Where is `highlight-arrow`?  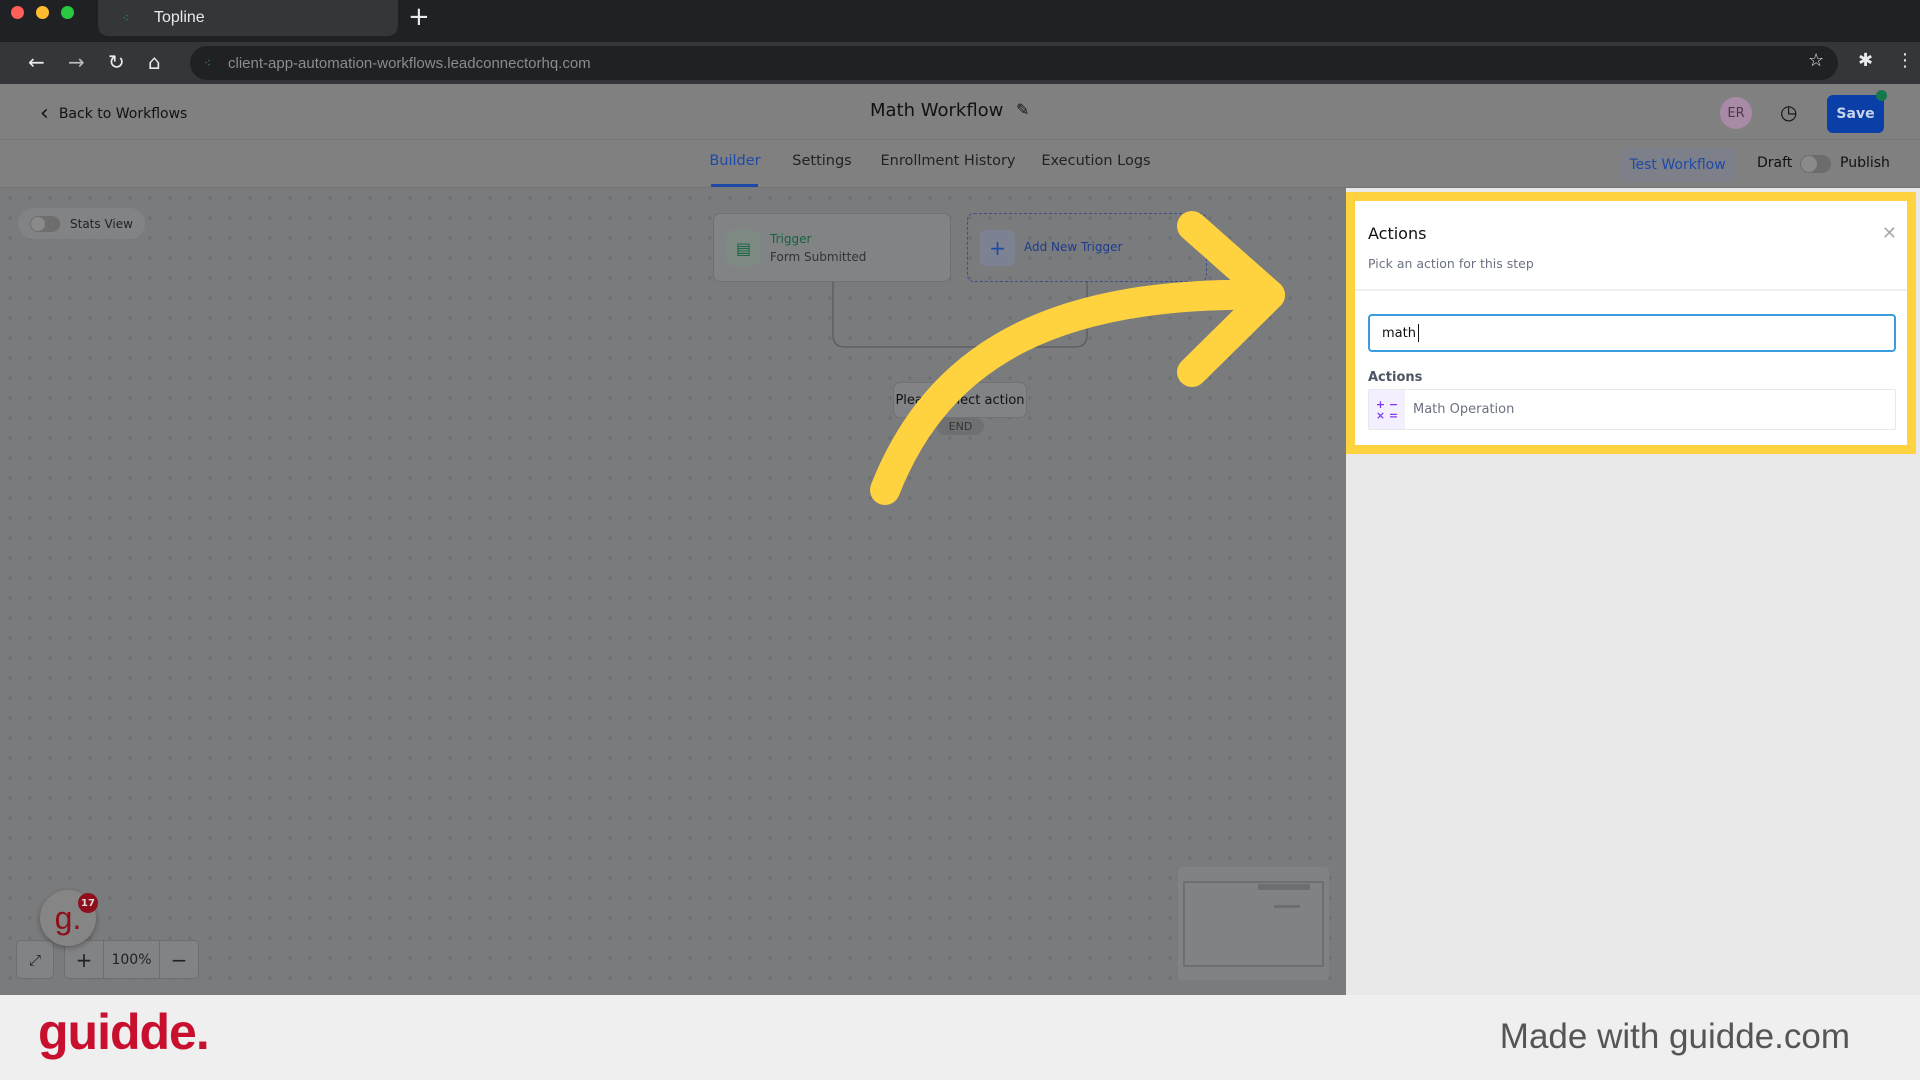
highlight-arrow is located at coordinates (1077, 358).